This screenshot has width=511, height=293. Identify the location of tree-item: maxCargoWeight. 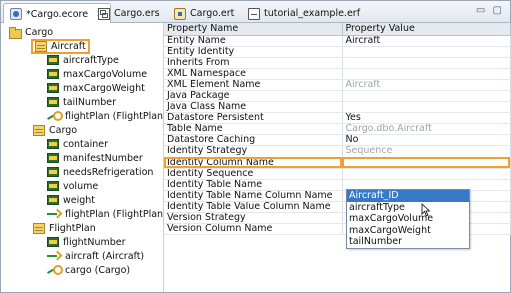
(96, 88).